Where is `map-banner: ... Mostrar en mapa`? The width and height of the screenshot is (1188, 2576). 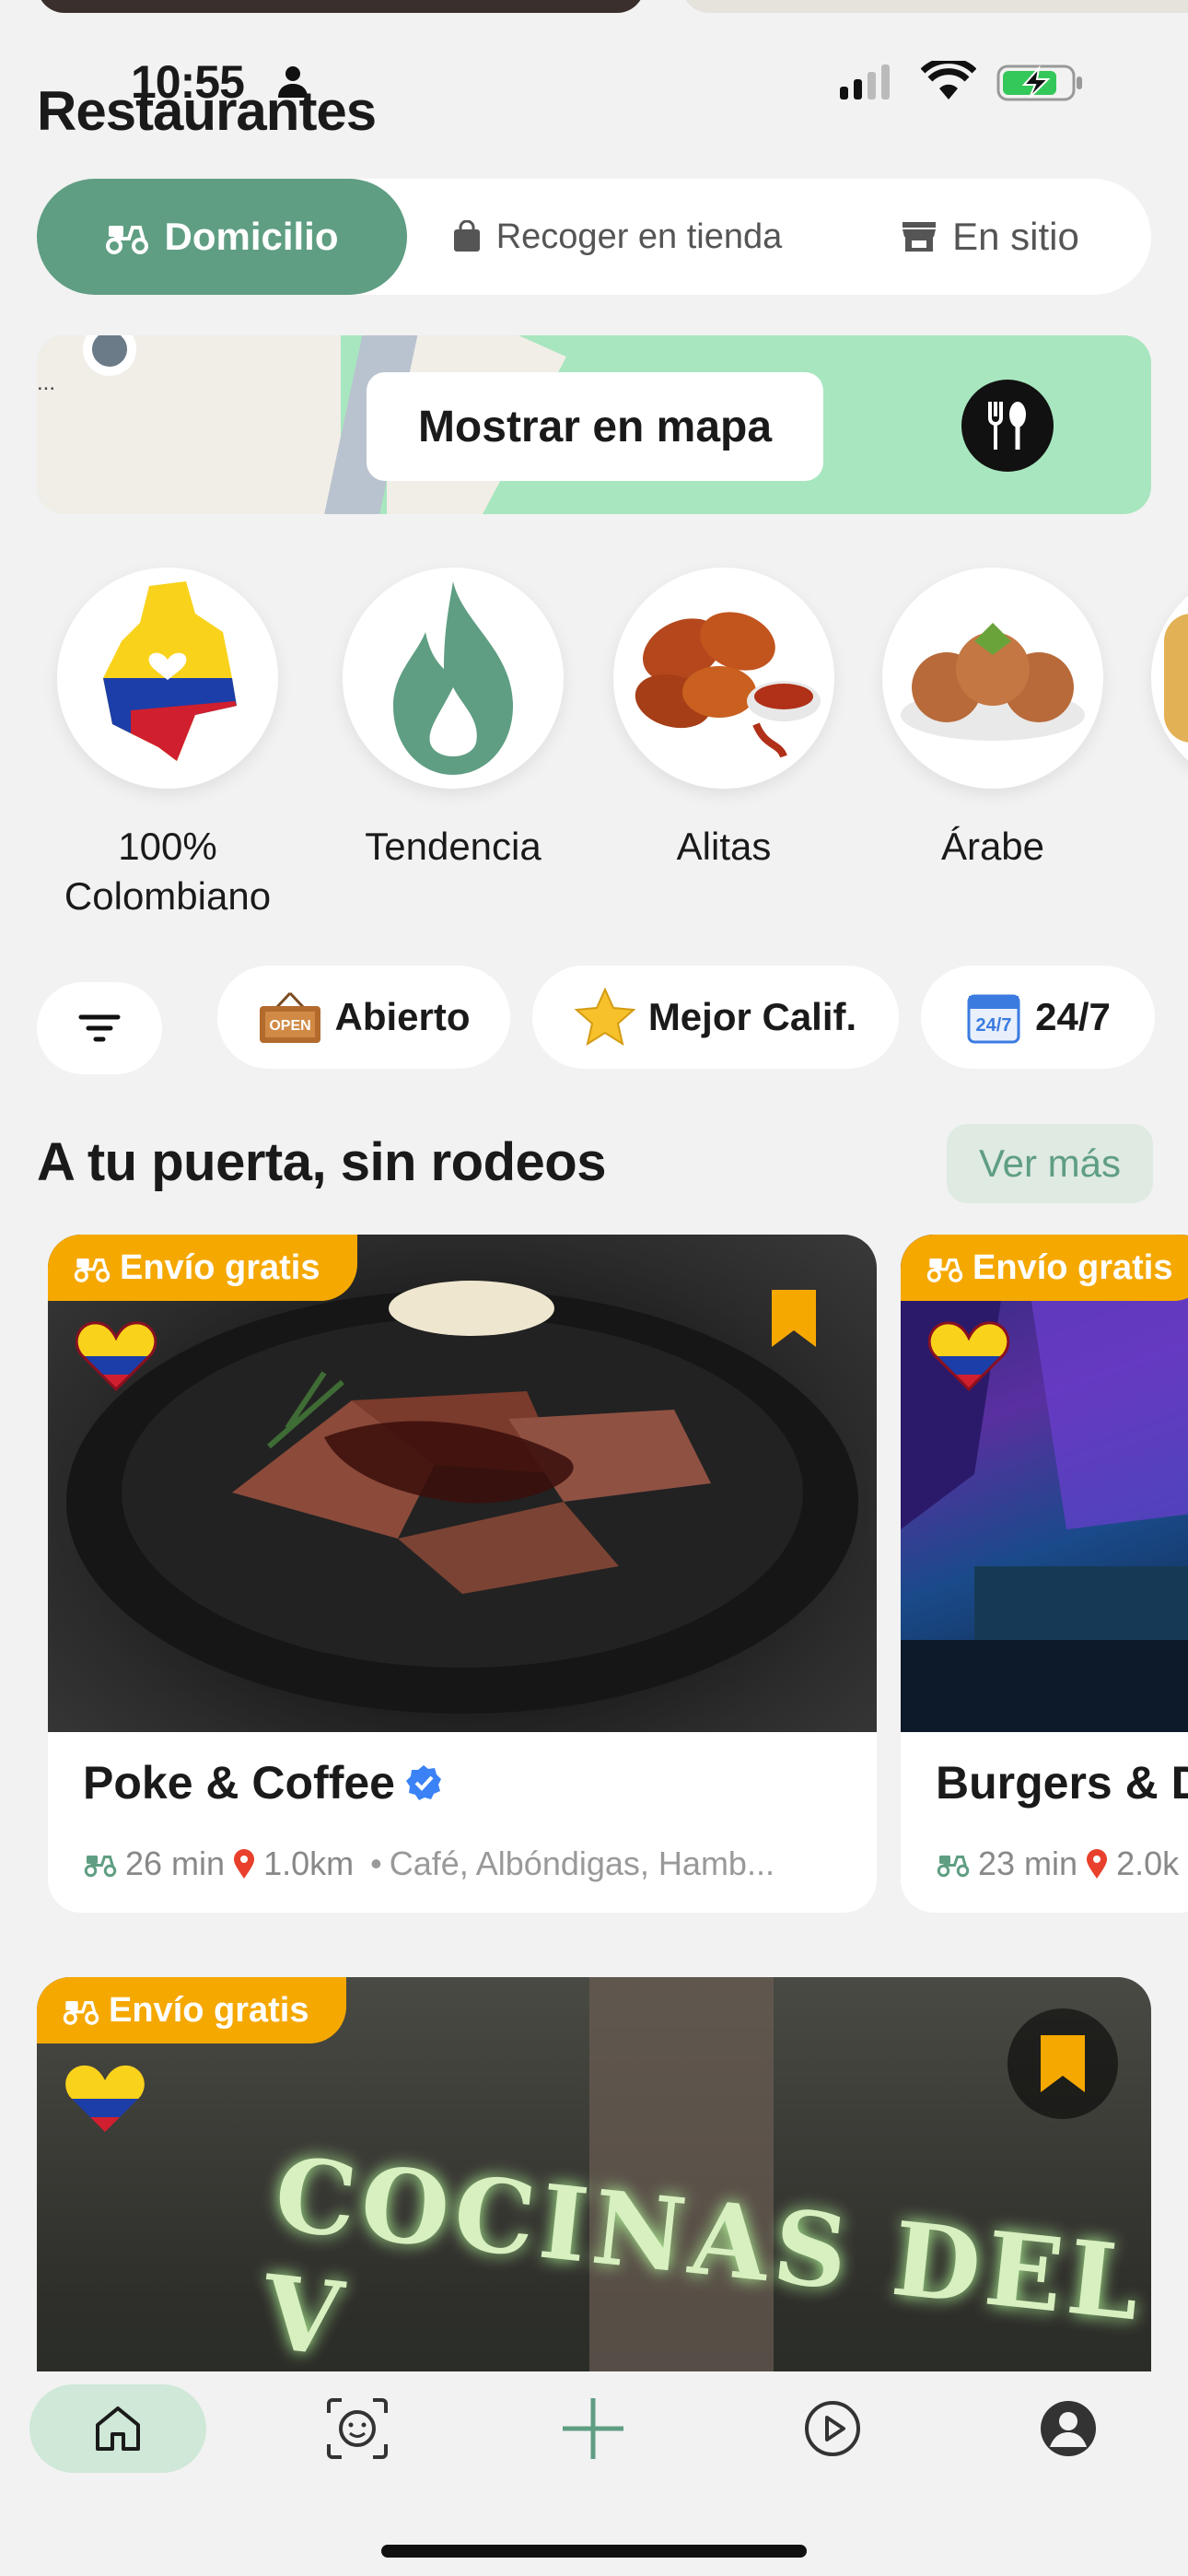 map-banner: ... Mostrar en mapa is located at coordinates (594, 424).